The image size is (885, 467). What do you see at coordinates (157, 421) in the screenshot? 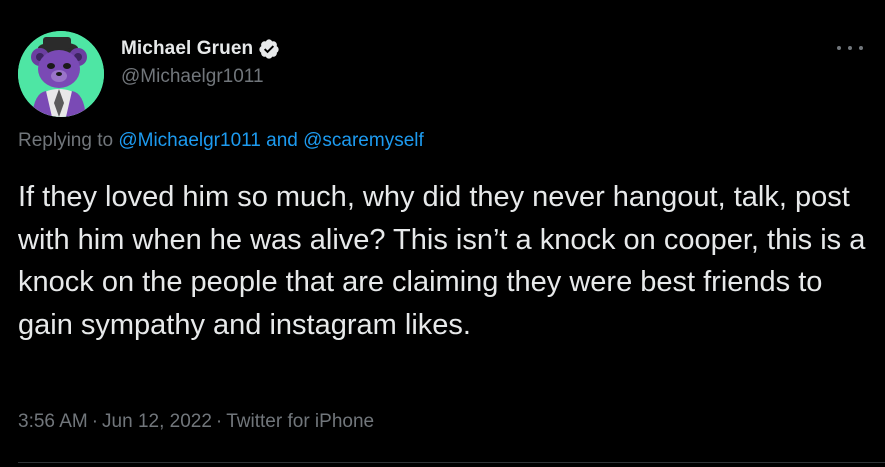
I see `tweet-date: Jun 12, 2022` at bounding box center [157, 421].